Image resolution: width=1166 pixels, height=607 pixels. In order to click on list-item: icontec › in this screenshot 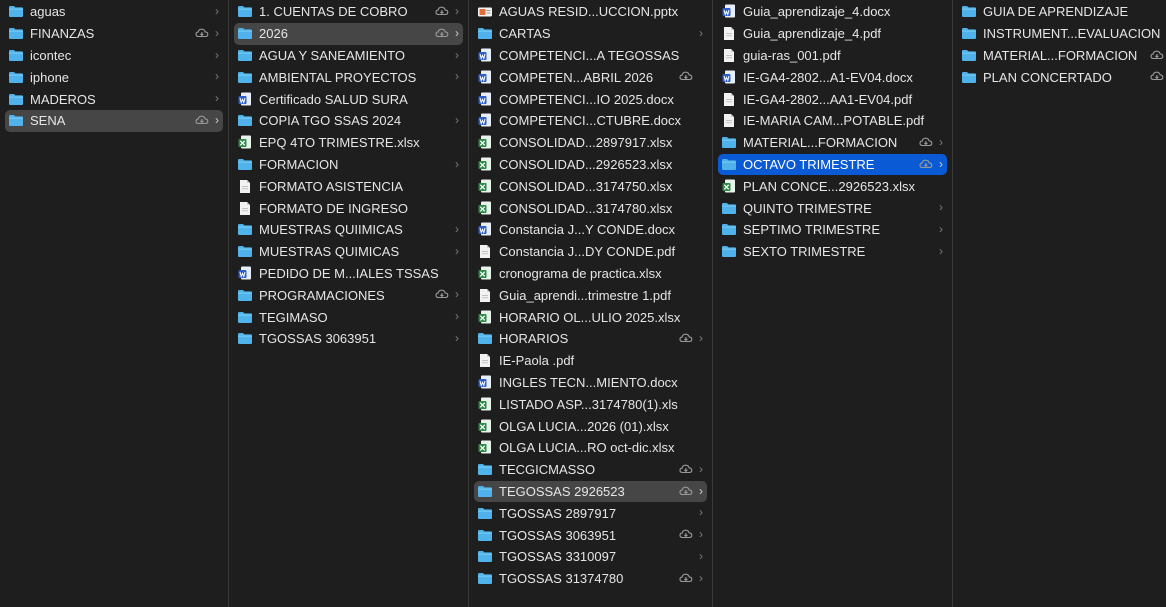, I will do `click(114, 56)`.